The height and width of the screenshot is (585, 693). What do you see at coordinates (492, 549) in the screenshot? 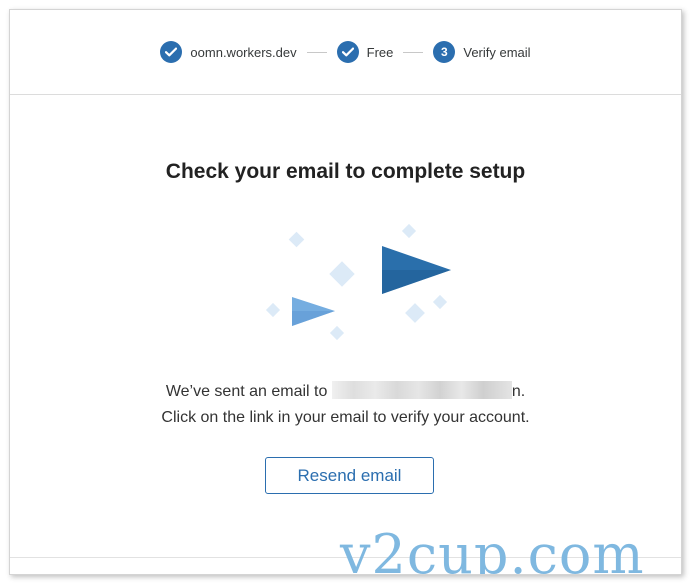
I see `watermark: v2cup.com` at bounding box center [492, 549].